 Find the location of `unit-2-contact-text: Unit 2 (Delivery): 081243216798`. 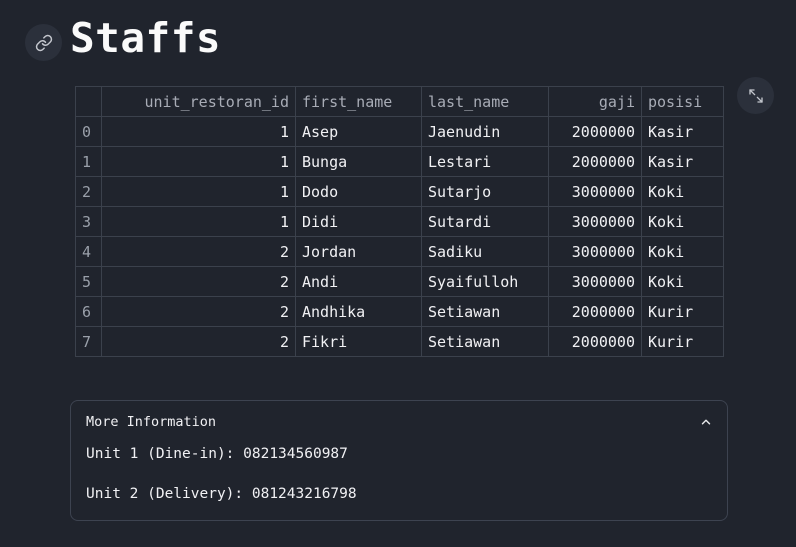

unit-2-contact-text: Unit 2 (Delivery): 081243216798 is located at coordinates (221, 494).